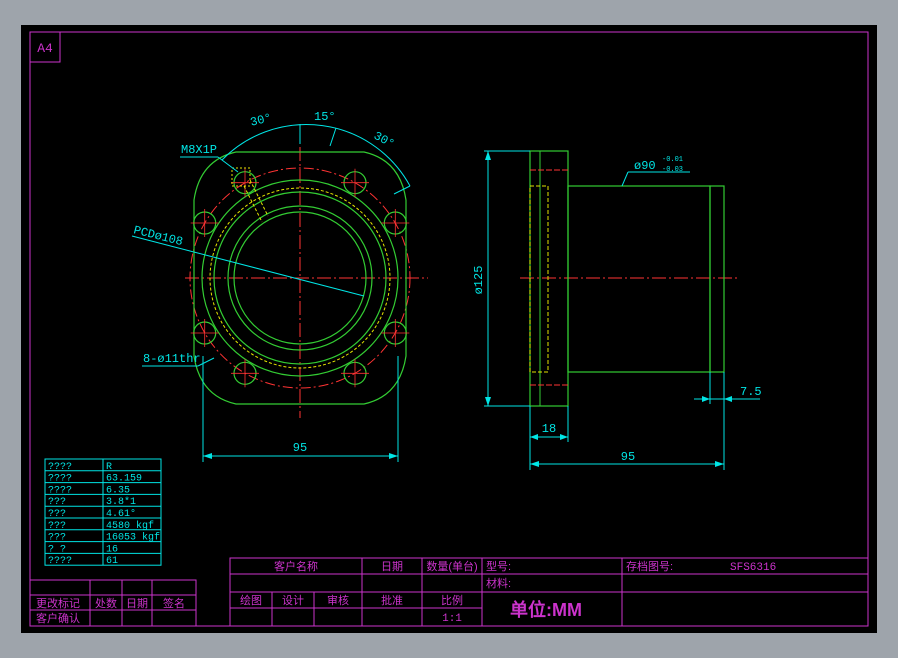 This screenshot has width=898, height=658. What do you see at coordinates (174, 603) in the screenshot?
I see `rev-label-sign: 签名` at bounding box center [174, 603].